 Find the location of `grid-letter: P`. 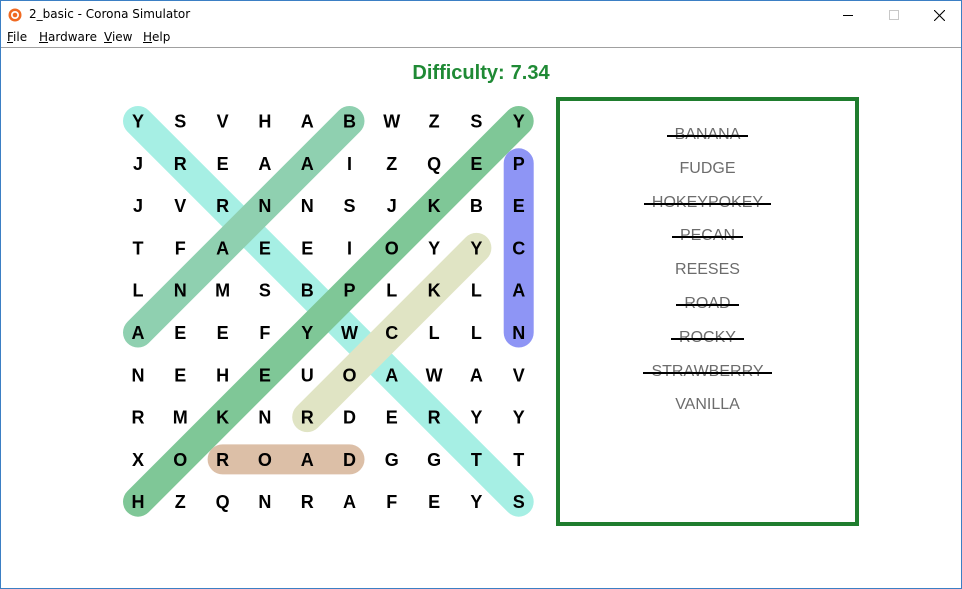

grid-letter: P is located at coordinates (519, 164).